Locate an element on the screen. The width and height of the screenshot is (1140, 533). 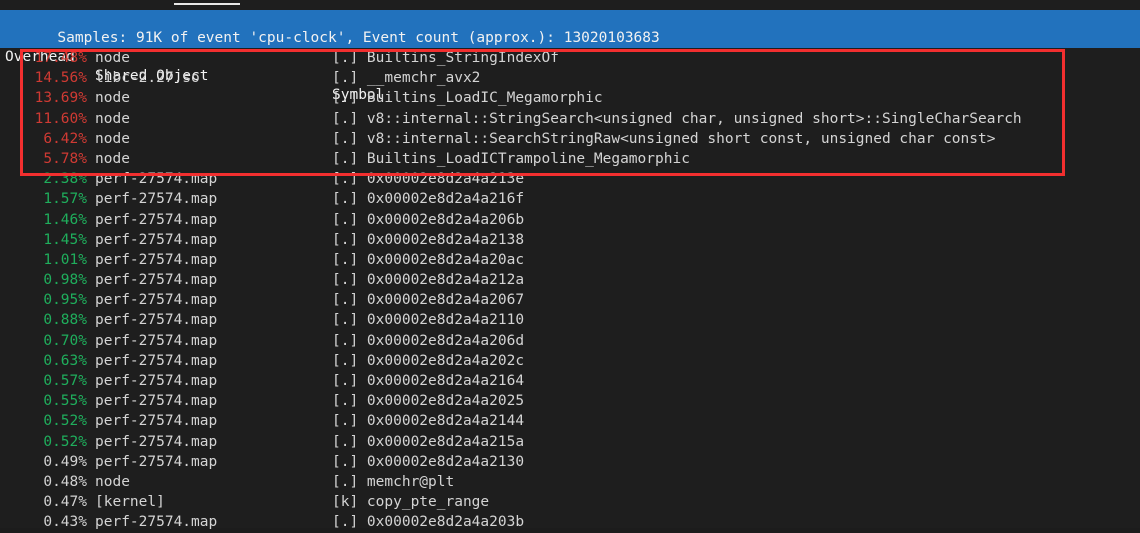
symbol-cell: [.] 0x00002e8d2a4a2110 is located at coordinates (428, 320).